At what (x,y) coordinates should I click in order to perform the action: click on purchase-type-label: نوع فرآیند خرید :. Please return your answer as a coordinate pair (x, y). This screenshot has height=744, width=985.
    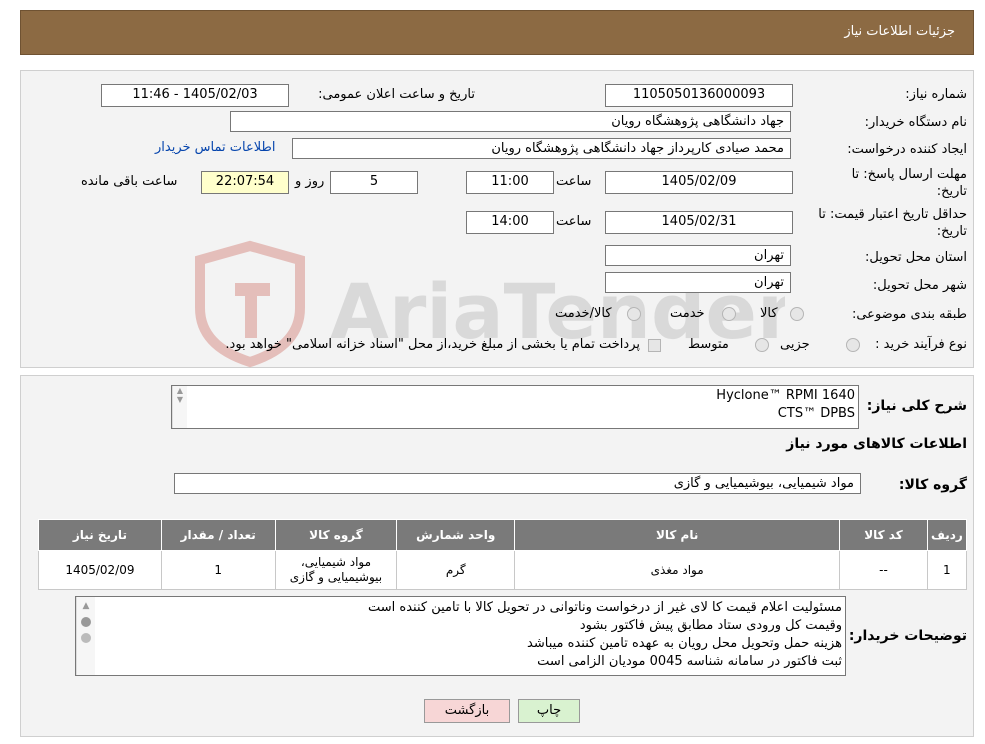
    Looking at the image, I should click on (921, 344).